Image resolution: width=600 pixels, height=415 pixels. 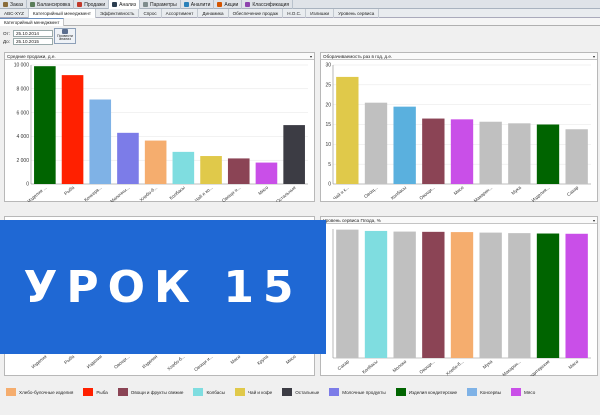 What do you see at coordinates (163, 4) in the screenshot?
I see `module-tab-label: Параметры` at bounding box center [163, 4].